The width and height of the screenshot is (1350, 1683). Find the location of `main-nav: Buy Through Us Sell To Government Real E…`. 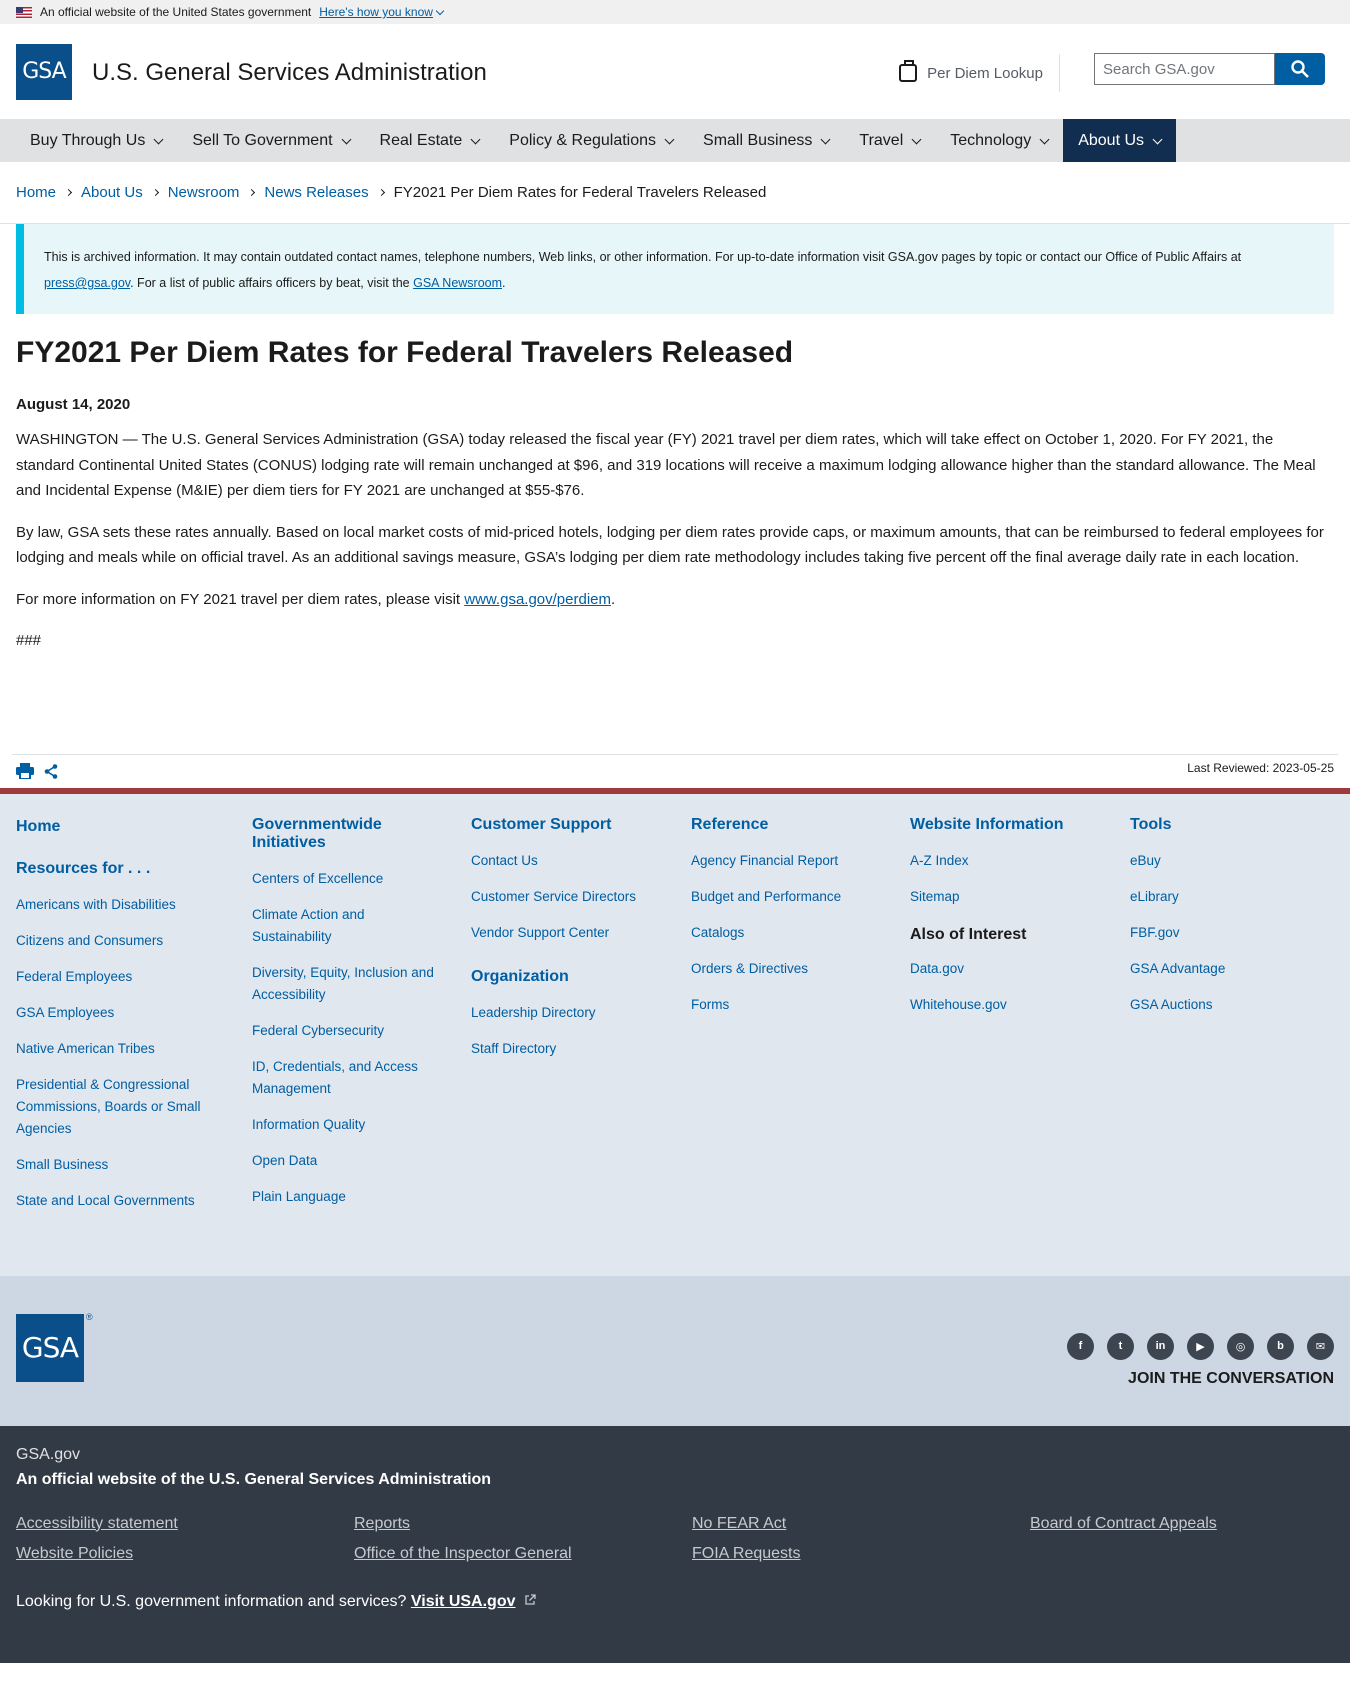

main-nav: Buy Through Us Sell To Government Real E… is located at coordinates (675, 140).